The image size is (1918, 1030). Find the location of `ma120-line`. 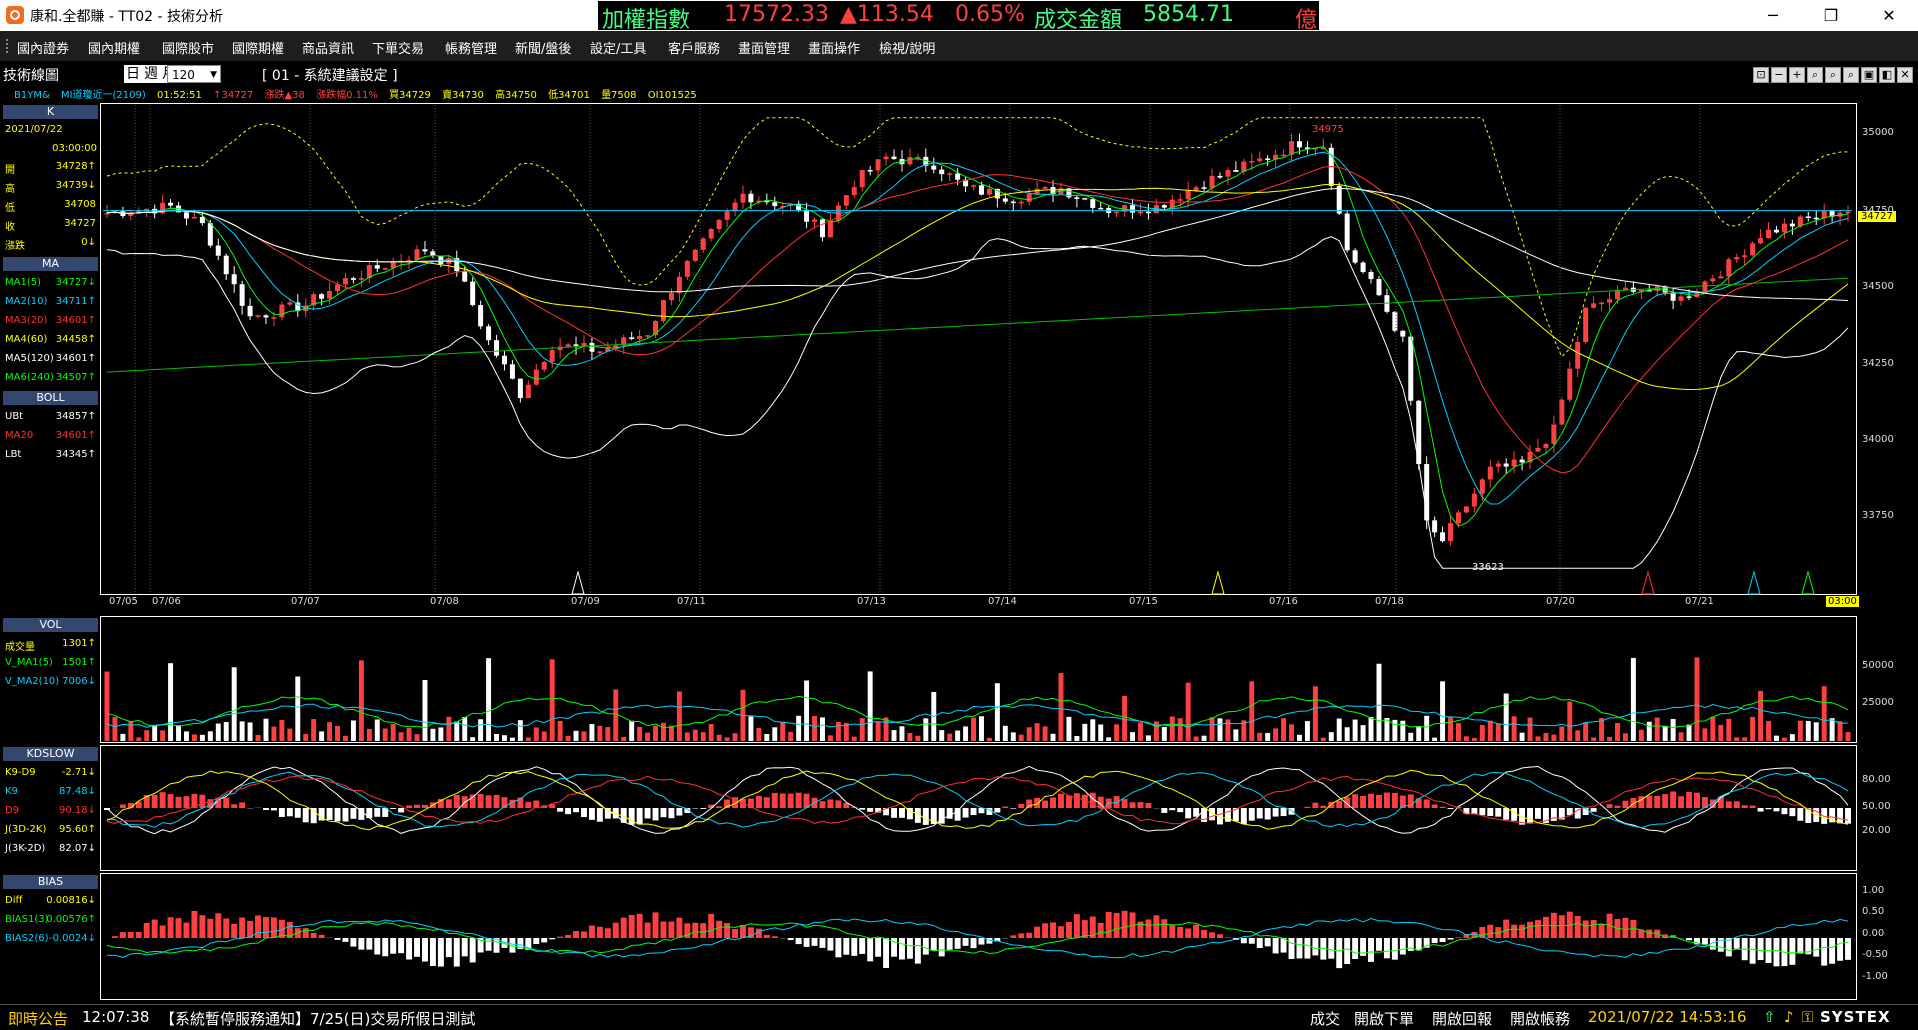

ma120-line is located at coordinates (977, 245).